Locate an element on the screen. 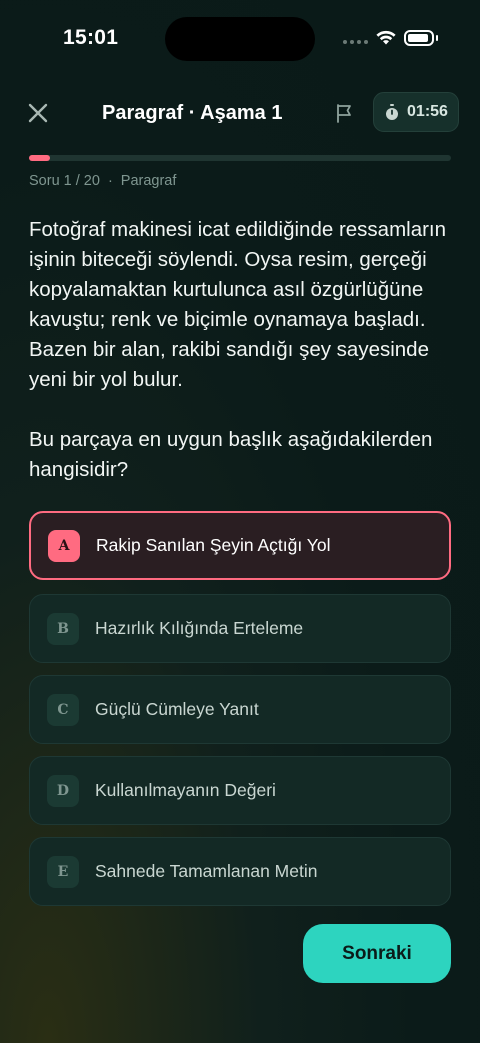 The height and width of the screenshot is (1043, 480). option-a: A Rakip Sanılan Şeyin Açtığı Yol is located at coordinates (240, 545).